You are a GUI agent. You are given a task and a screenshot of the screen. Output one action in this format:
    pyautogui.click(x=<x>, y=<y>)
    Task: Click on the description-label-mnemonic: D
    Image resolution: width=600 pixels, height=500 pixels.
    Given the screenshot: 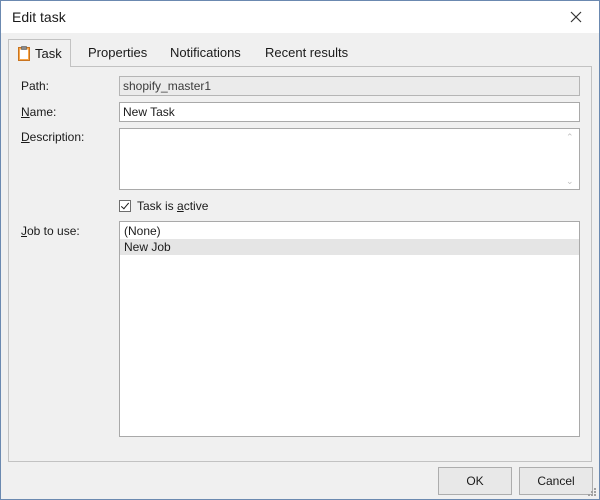 What is the action you would take?
    pyautogui.click(x=25, y=137)
    